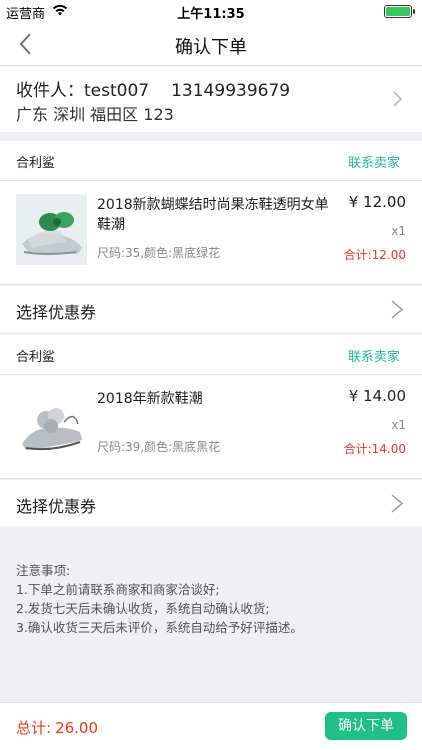 This screenshot has height=750, width=422. What do you see at coordinates (211, 726) in the screenshot?
I see `checkout-bar: 总计: 26.00 确认下单` at bounding box center [211, 726].